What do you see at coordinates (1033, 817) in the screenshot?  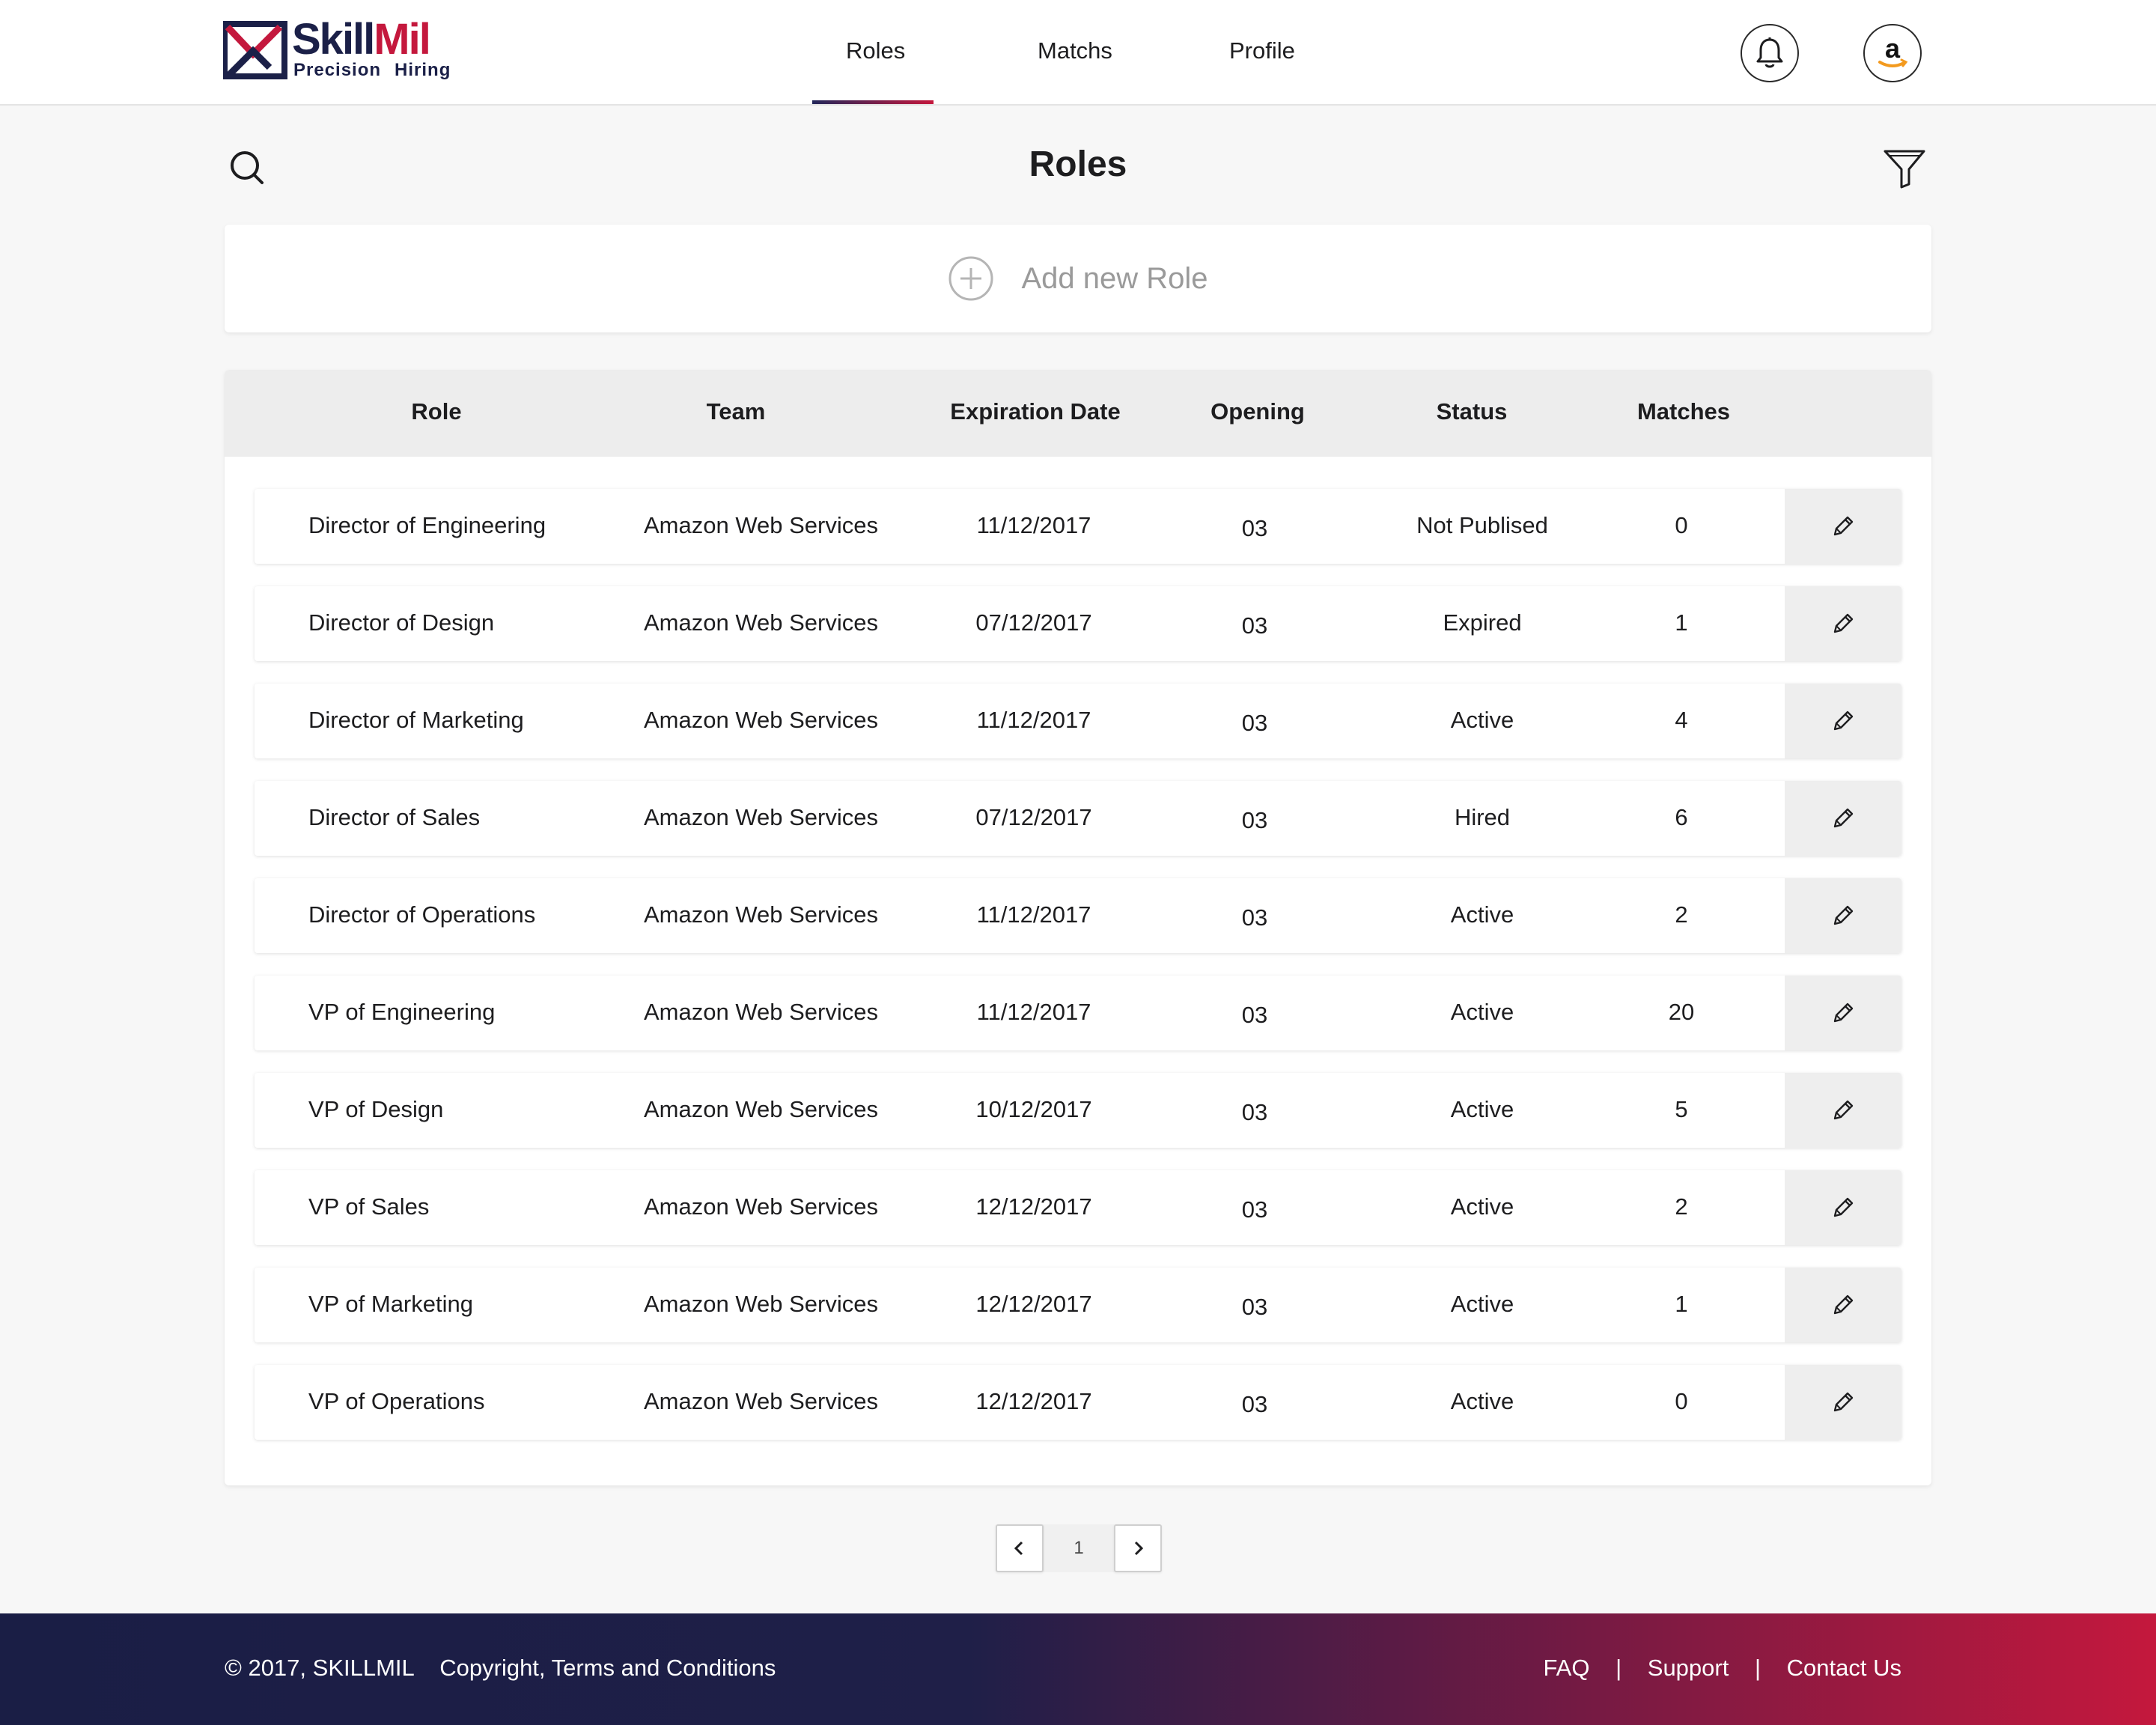 I see `cell-expiration-date: 07/12/2017` at bounding box center [1033, 817].